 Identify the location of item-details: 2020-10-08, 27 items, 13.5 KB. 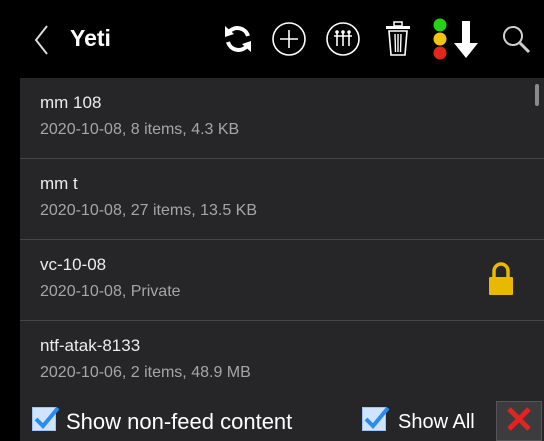
(149, 210).